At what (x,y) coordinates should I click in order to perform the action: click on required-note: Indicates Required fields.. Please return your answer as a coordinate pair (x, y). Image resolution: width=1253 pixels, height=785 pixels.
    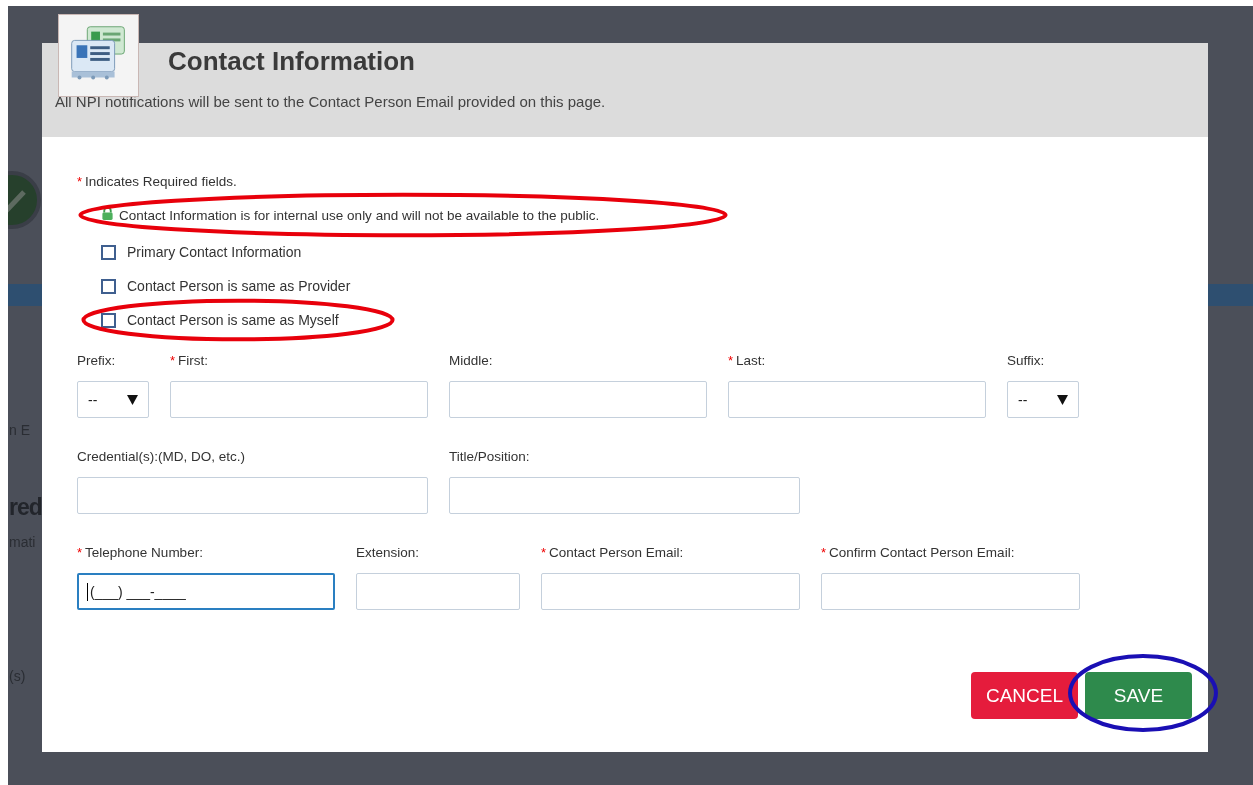
    Looking at the image, I should click on (161, 181).